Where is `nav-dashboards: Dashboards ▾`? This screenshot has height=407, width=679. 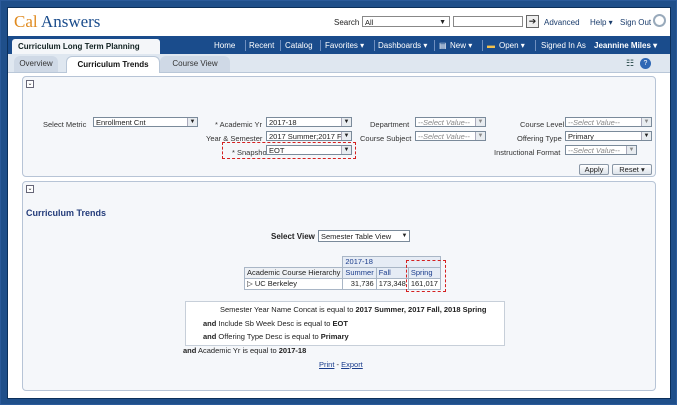 nav-dashboards: Dashboards ▾ is located at coordinates (402, 45).